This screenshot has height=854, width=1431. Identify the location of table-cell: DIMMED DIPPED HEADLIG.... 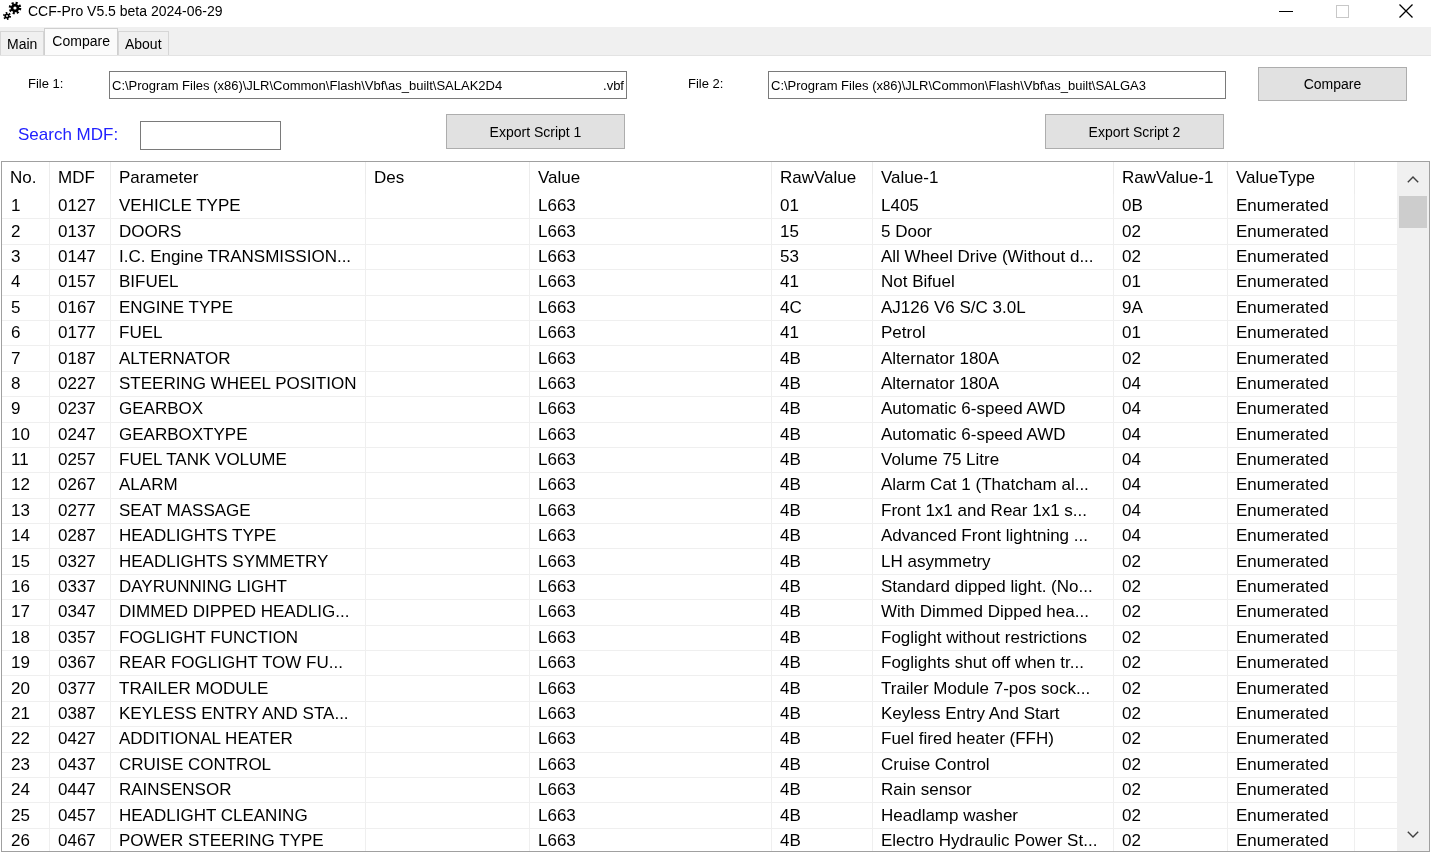
(238, 612).